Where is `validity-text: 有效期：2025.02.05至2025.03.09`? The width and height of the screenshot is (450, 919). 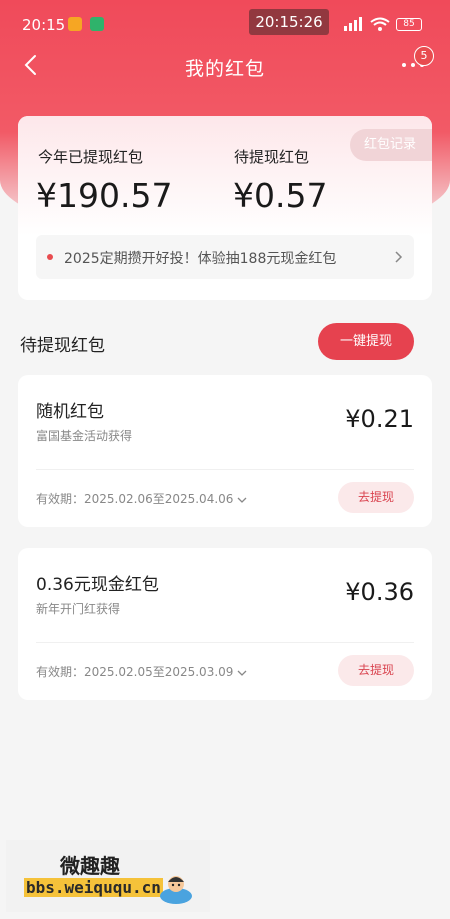
validity-text: 有效期：2025.02.05至2025.03.09 is located at coordinates (135, 672).